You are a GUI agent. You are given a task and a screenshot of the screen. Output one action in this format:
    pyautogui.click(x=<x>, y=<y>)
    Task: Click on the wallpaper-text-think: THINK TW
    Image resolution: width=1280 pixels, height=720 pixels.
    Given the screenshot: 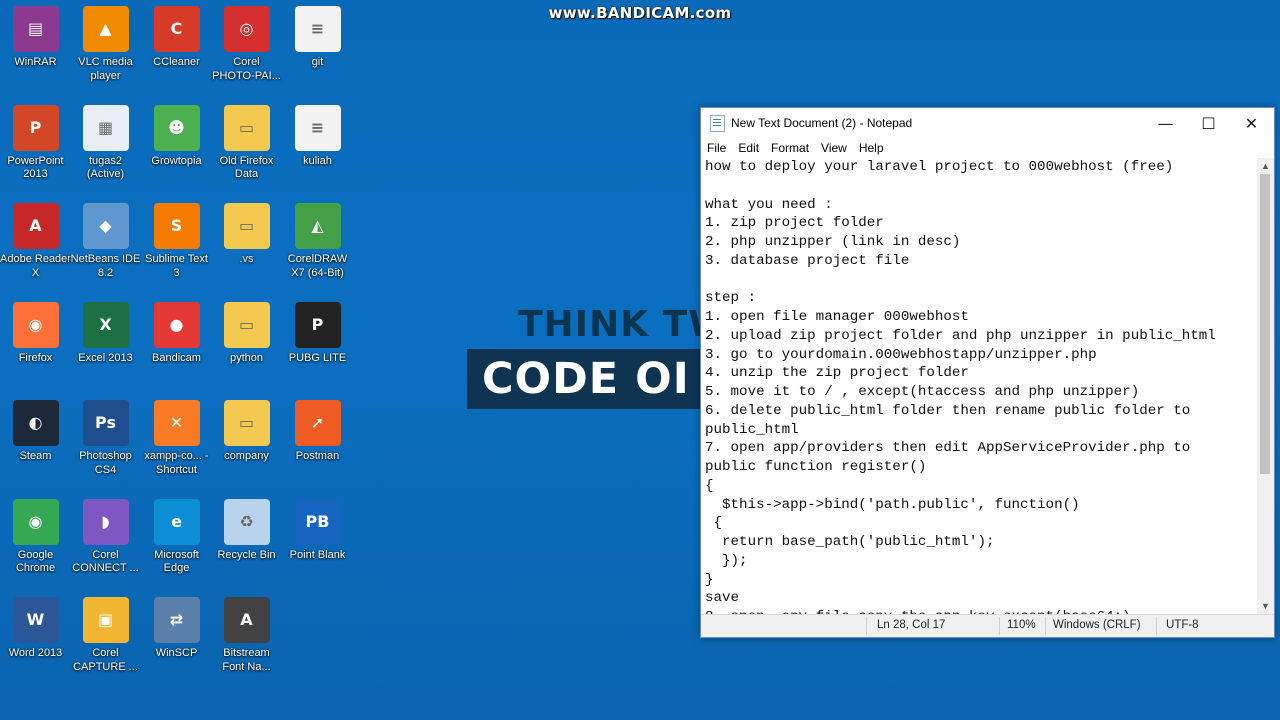 What is the action you would take?
    pyautogui.click(x=623, y=324)
    